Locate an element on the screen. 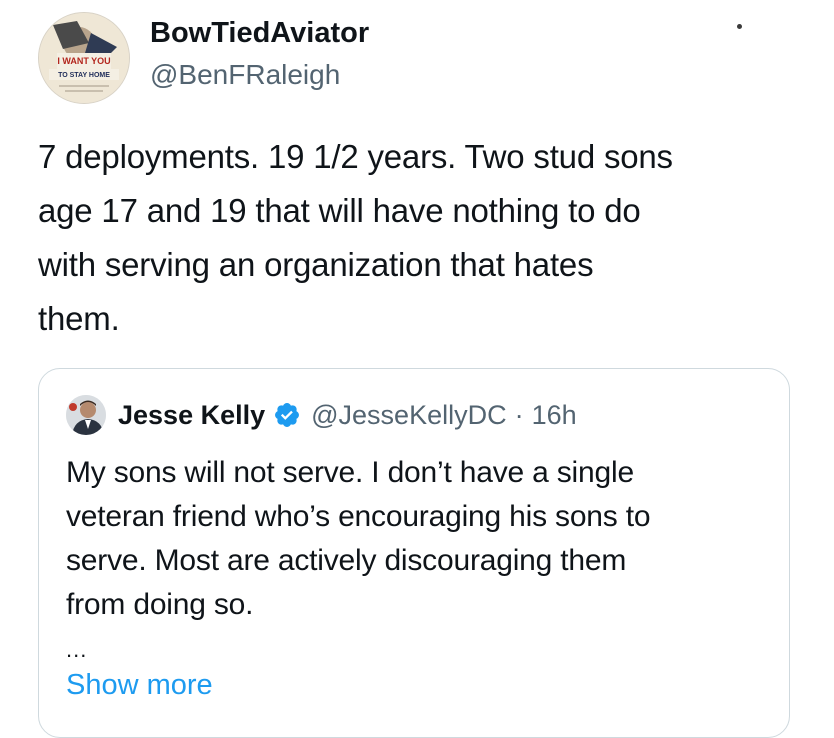 Image resolution: width=834 pixels, height=738 pixels. uncle-sam-poster-avatar: I WANT YOU TO STAY HOME is located at coordinates (84, 58).